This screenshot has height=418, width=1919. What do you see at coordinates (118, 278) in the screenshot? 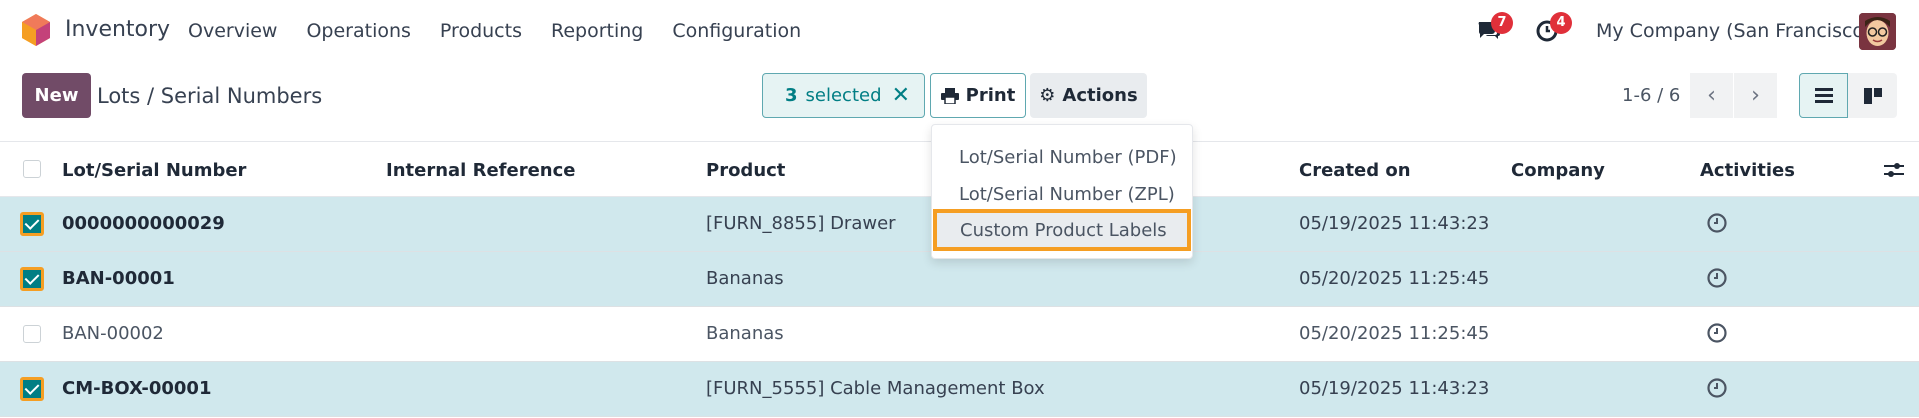
I see `lot-number: BAN-00001` at bounding box center [118, 278].